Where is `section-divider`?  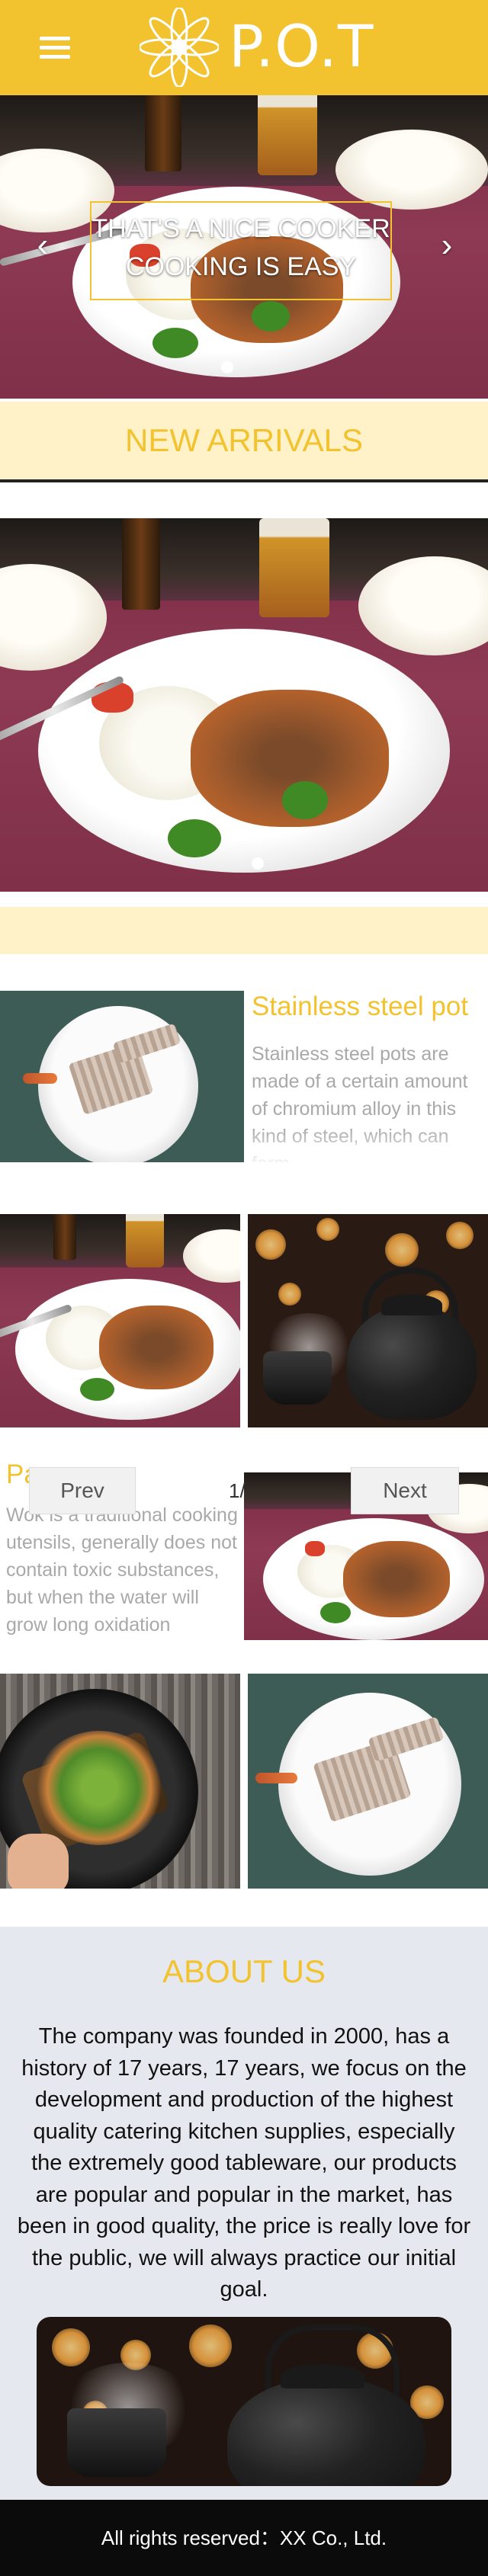
section-divider is located at coordinates (244, 481).